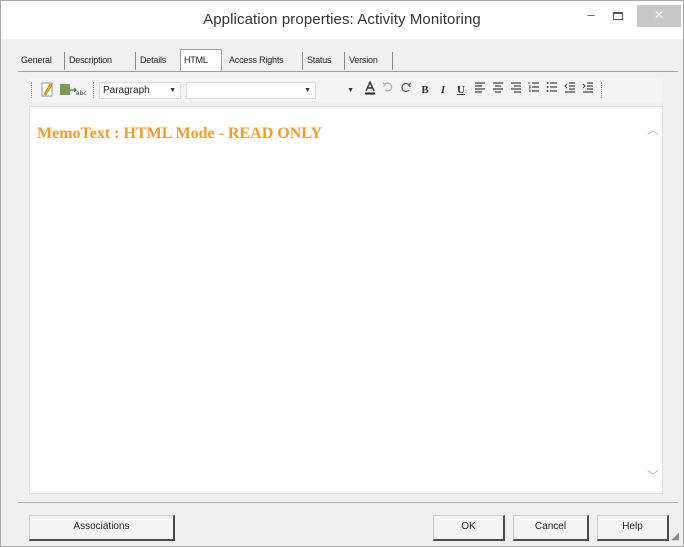 Image resolution: width=684 pixels, height=547 pixels. Describe the element at coordinates (469, 528) in the screenshot. I see `ok-button: OK` at that location.